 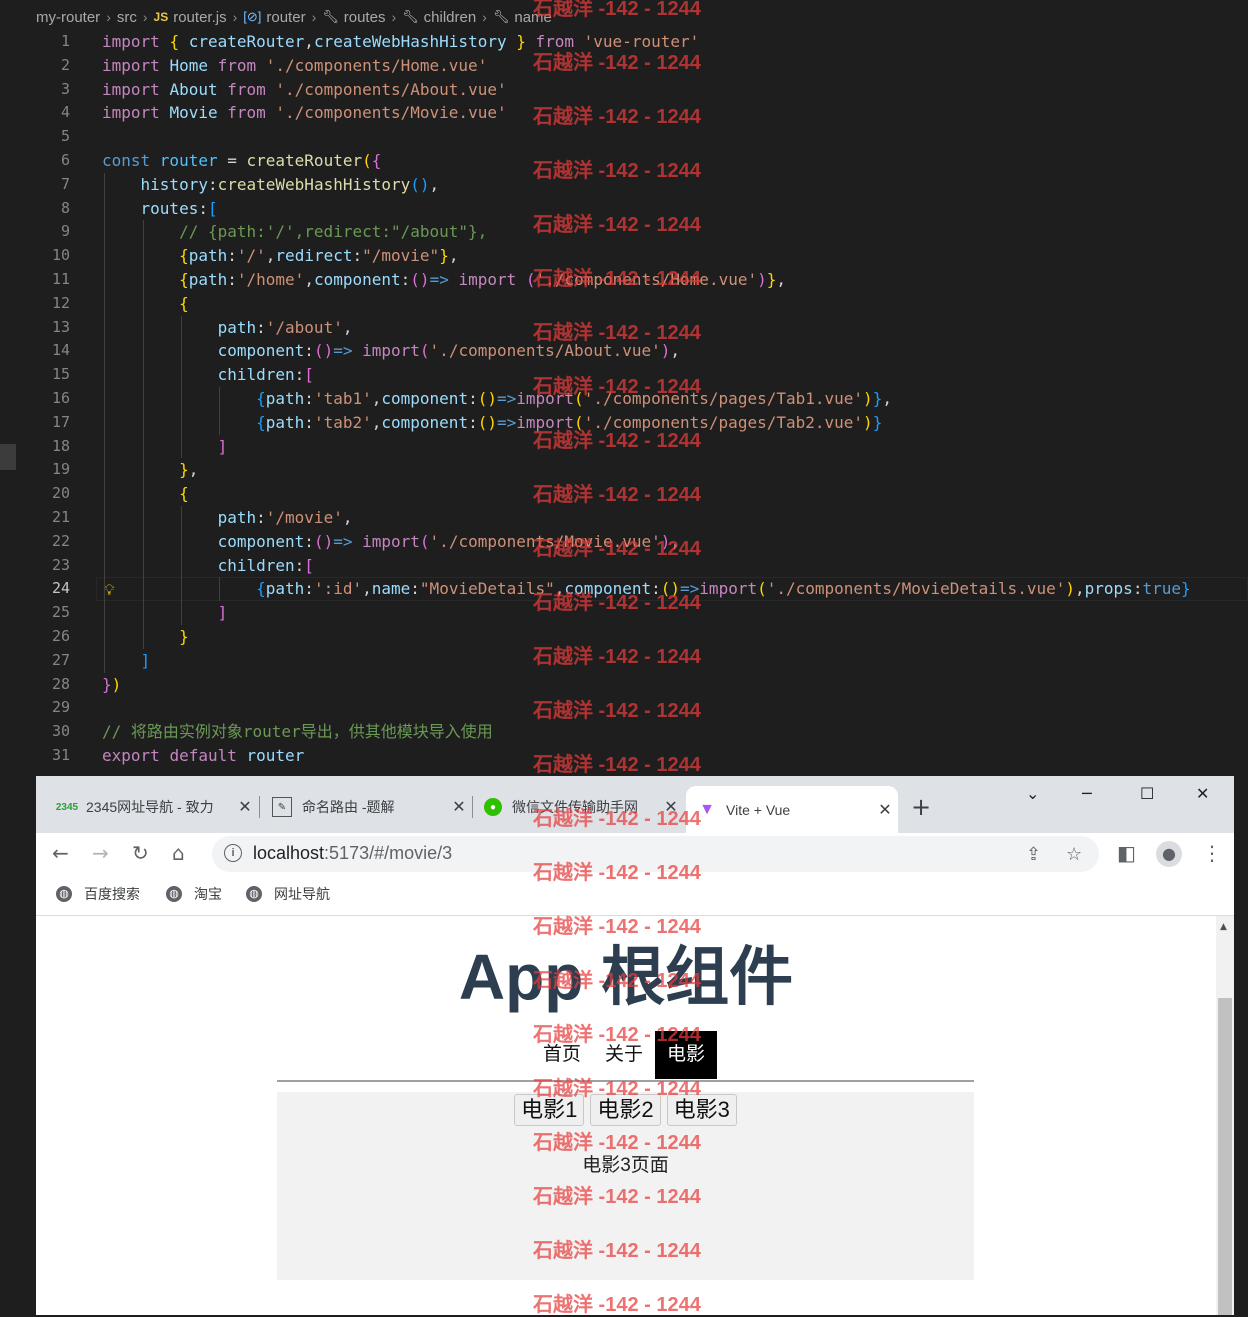 I want to click on code-line: 13 path:'/about',, so click(x=624, y=328).